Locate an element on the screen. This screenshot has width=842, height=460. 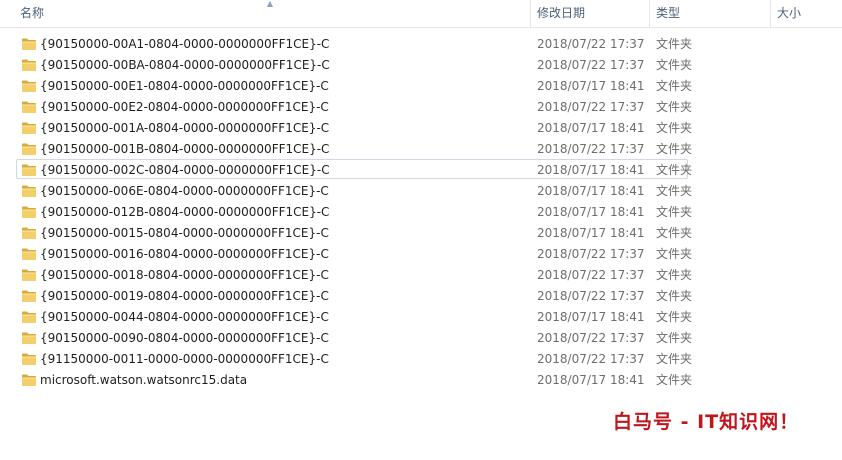
column-header-size: 大小 is located at coordinates (806, 13).